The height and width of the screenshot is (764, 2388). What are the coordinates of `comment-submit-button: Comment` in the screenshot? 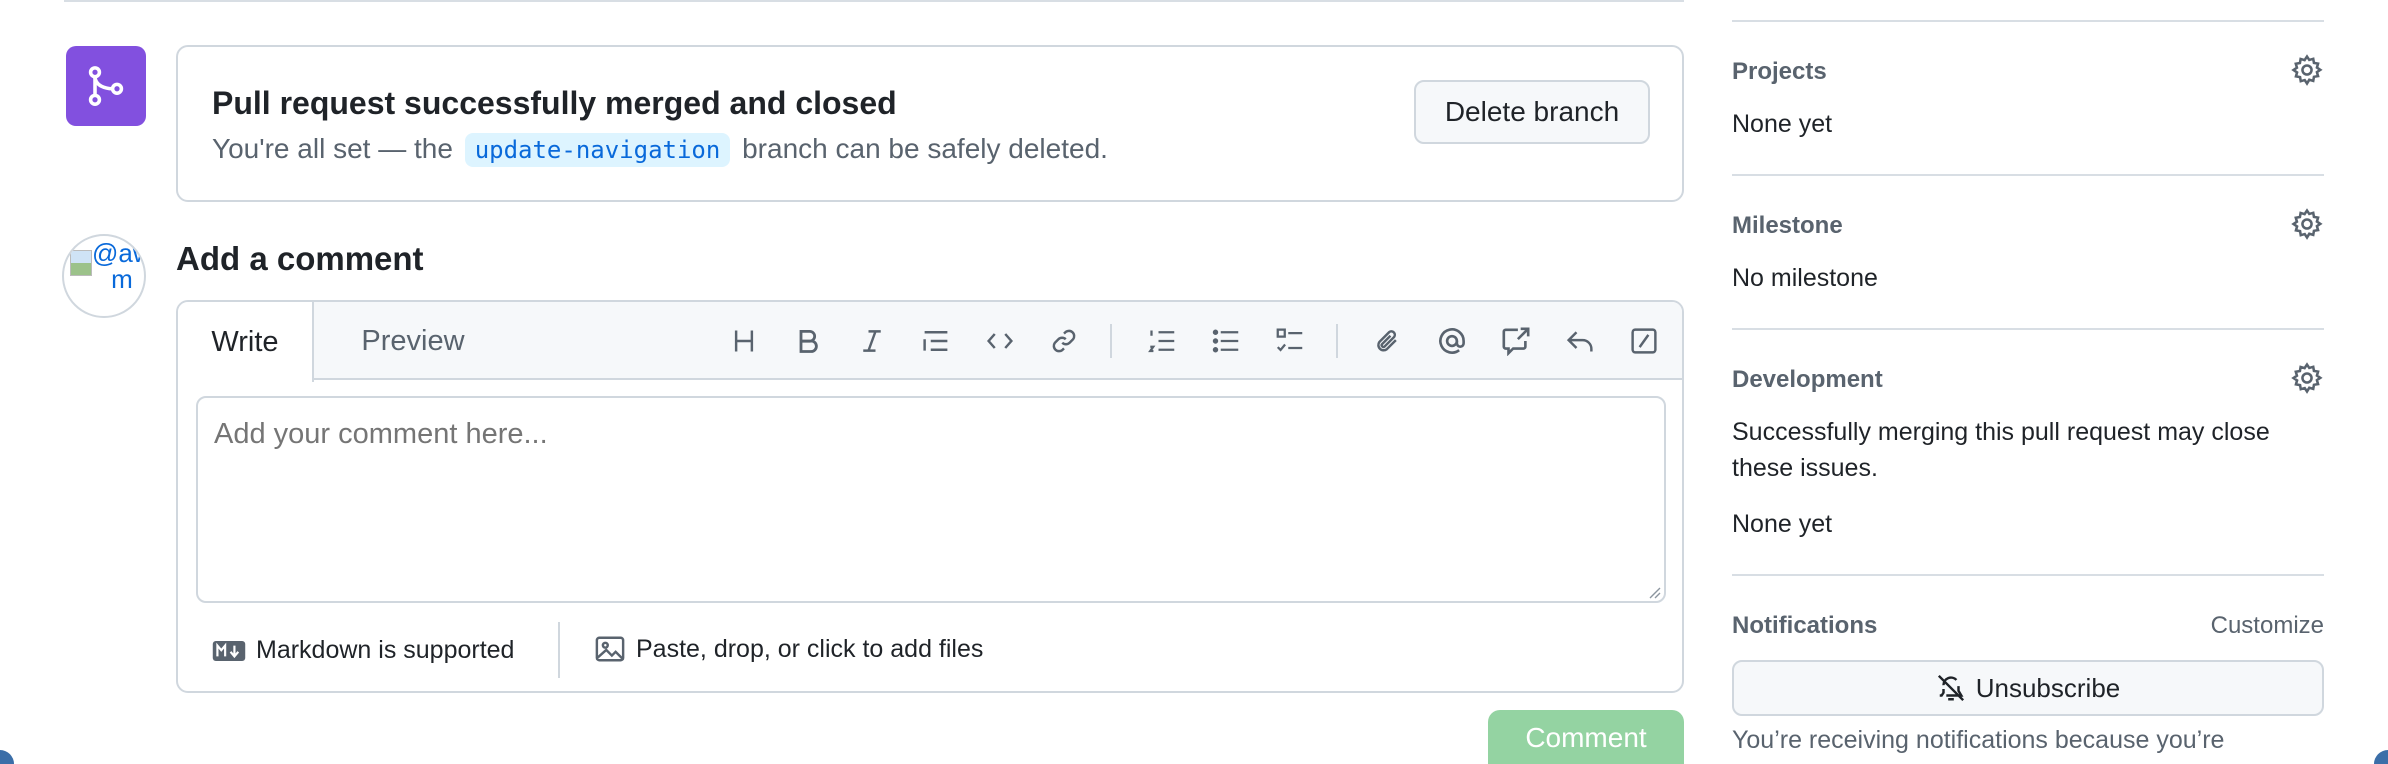 It's located at (1586, 737).